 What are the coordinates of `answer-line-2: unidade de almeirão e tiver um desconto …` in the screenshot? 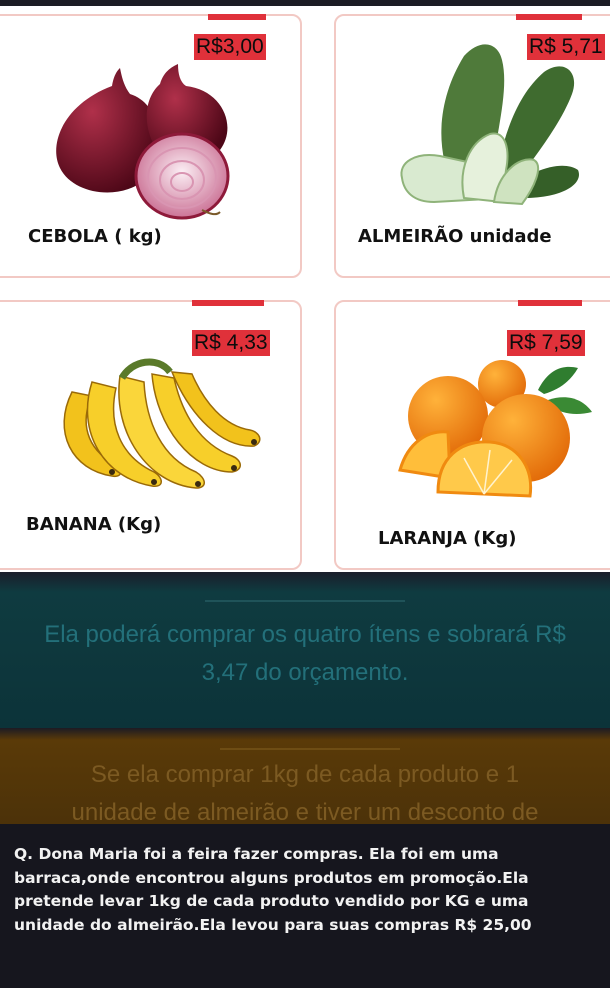 It's located at (305, 811).